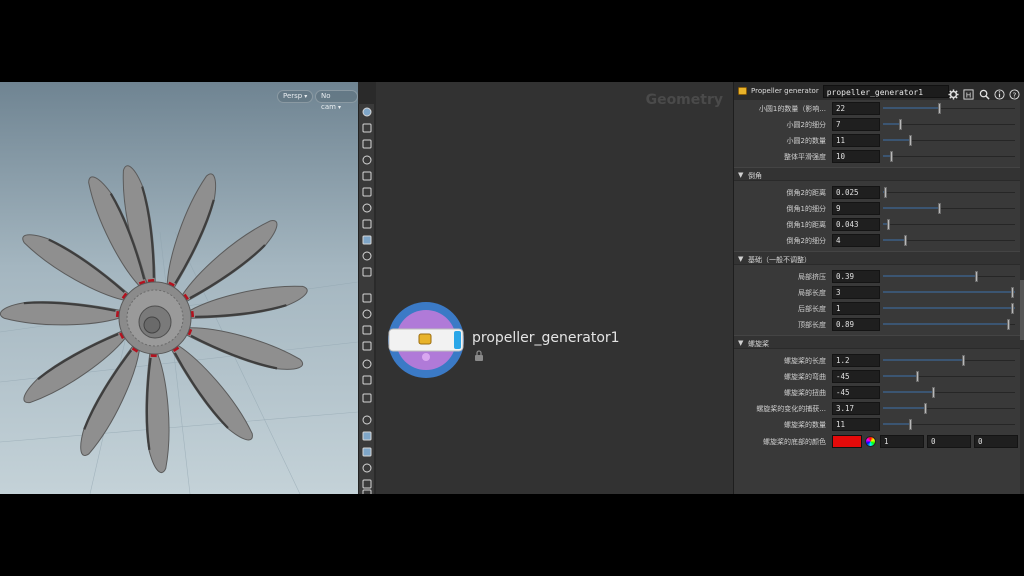 The height and width of the screenshot is (576, 1024). What do you see at coordinates (969, 92) in the screenshot?
I see `type-properties-icon: H` at bounding box center [969, 92].